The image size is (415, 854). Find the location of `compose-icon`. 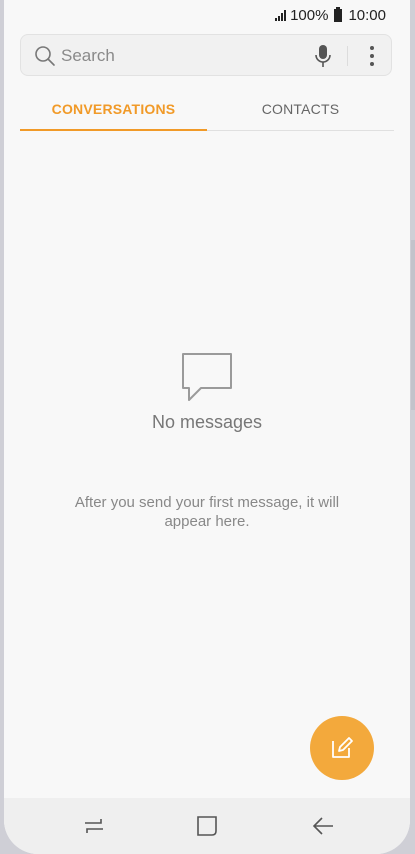

compose-icon is located at coordinates (342, 747).